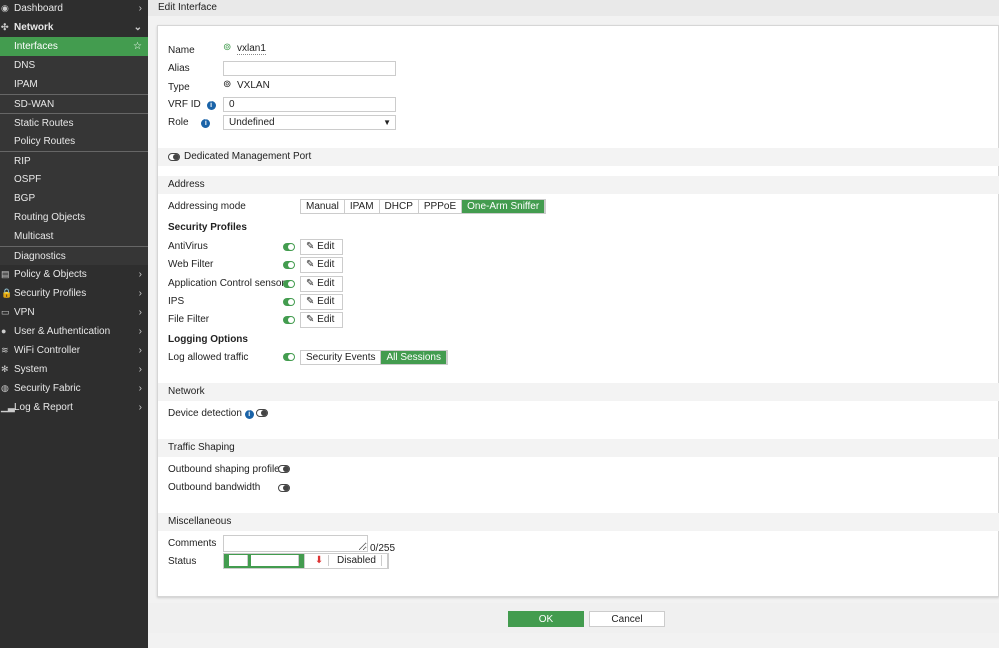  Describe the element at coordinates (137, 27) in the screenshot. I see `chevron-icon: ⌄` at that location.